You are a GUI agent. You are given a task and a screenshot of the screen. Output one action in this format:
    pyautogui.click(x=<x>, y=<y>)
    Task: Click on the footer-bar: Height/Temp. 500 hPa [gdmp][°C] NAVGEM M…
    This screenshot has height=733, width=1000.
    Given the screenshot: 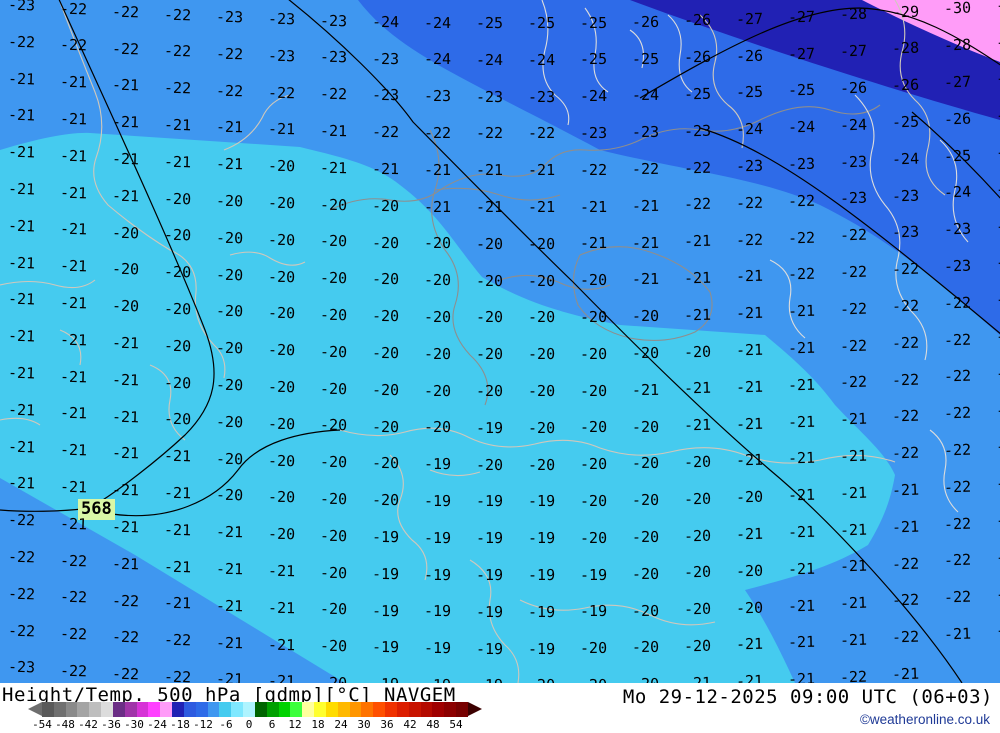 What is the action you would take?
    pyautogui.click(x=500, y=708)
    